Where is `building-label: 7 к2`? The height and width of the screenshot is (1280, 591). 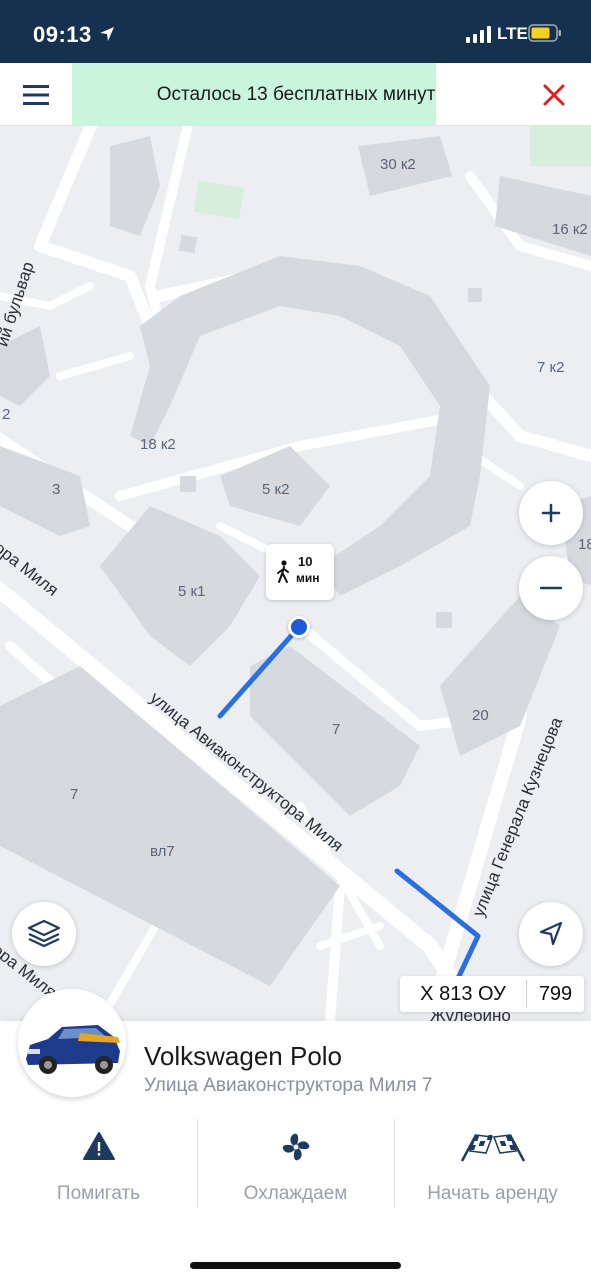 building-label: 7 к2 is located at coordinates (551, 367).